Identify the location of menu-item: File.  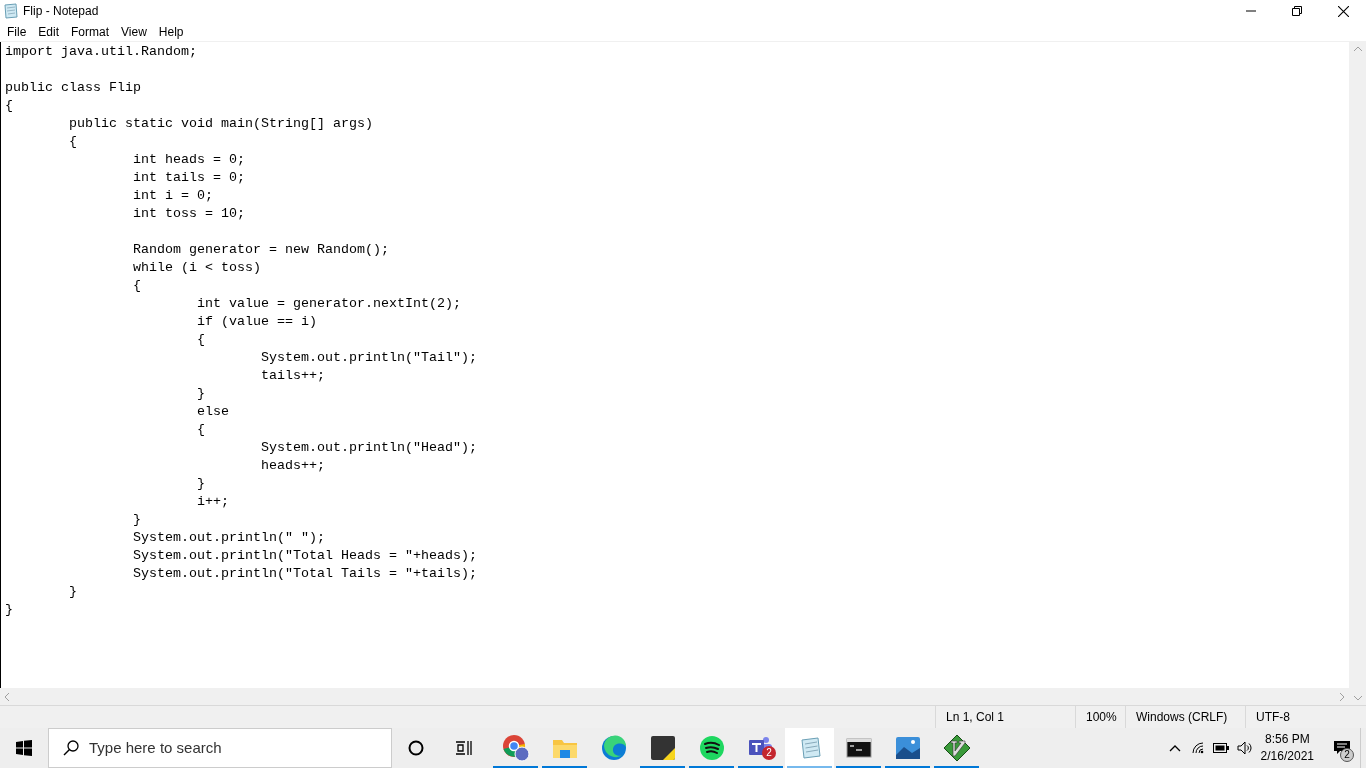
(17, 31).